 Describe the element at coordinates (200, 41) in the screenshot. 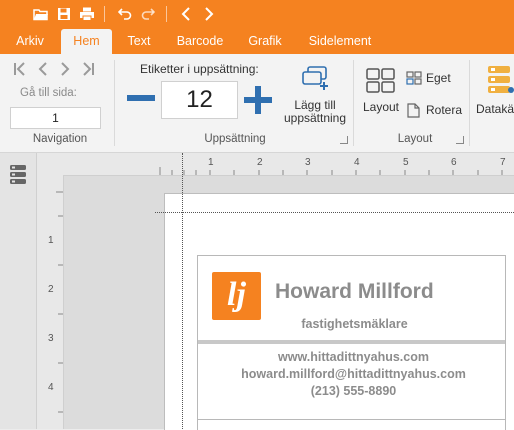

I see `tab-barcode: Barcode` at that location.